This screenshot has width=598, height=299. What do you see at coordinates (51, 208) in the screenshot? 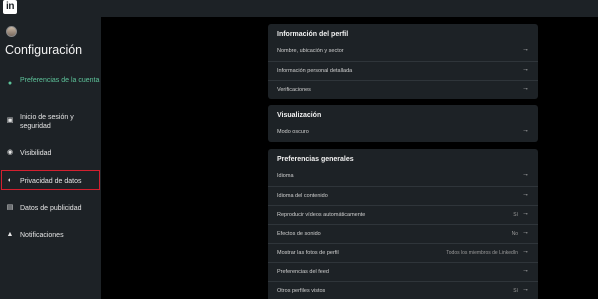
I see `sidebar-item-label: Datos de publicidad` at bounding box center [51, 208].